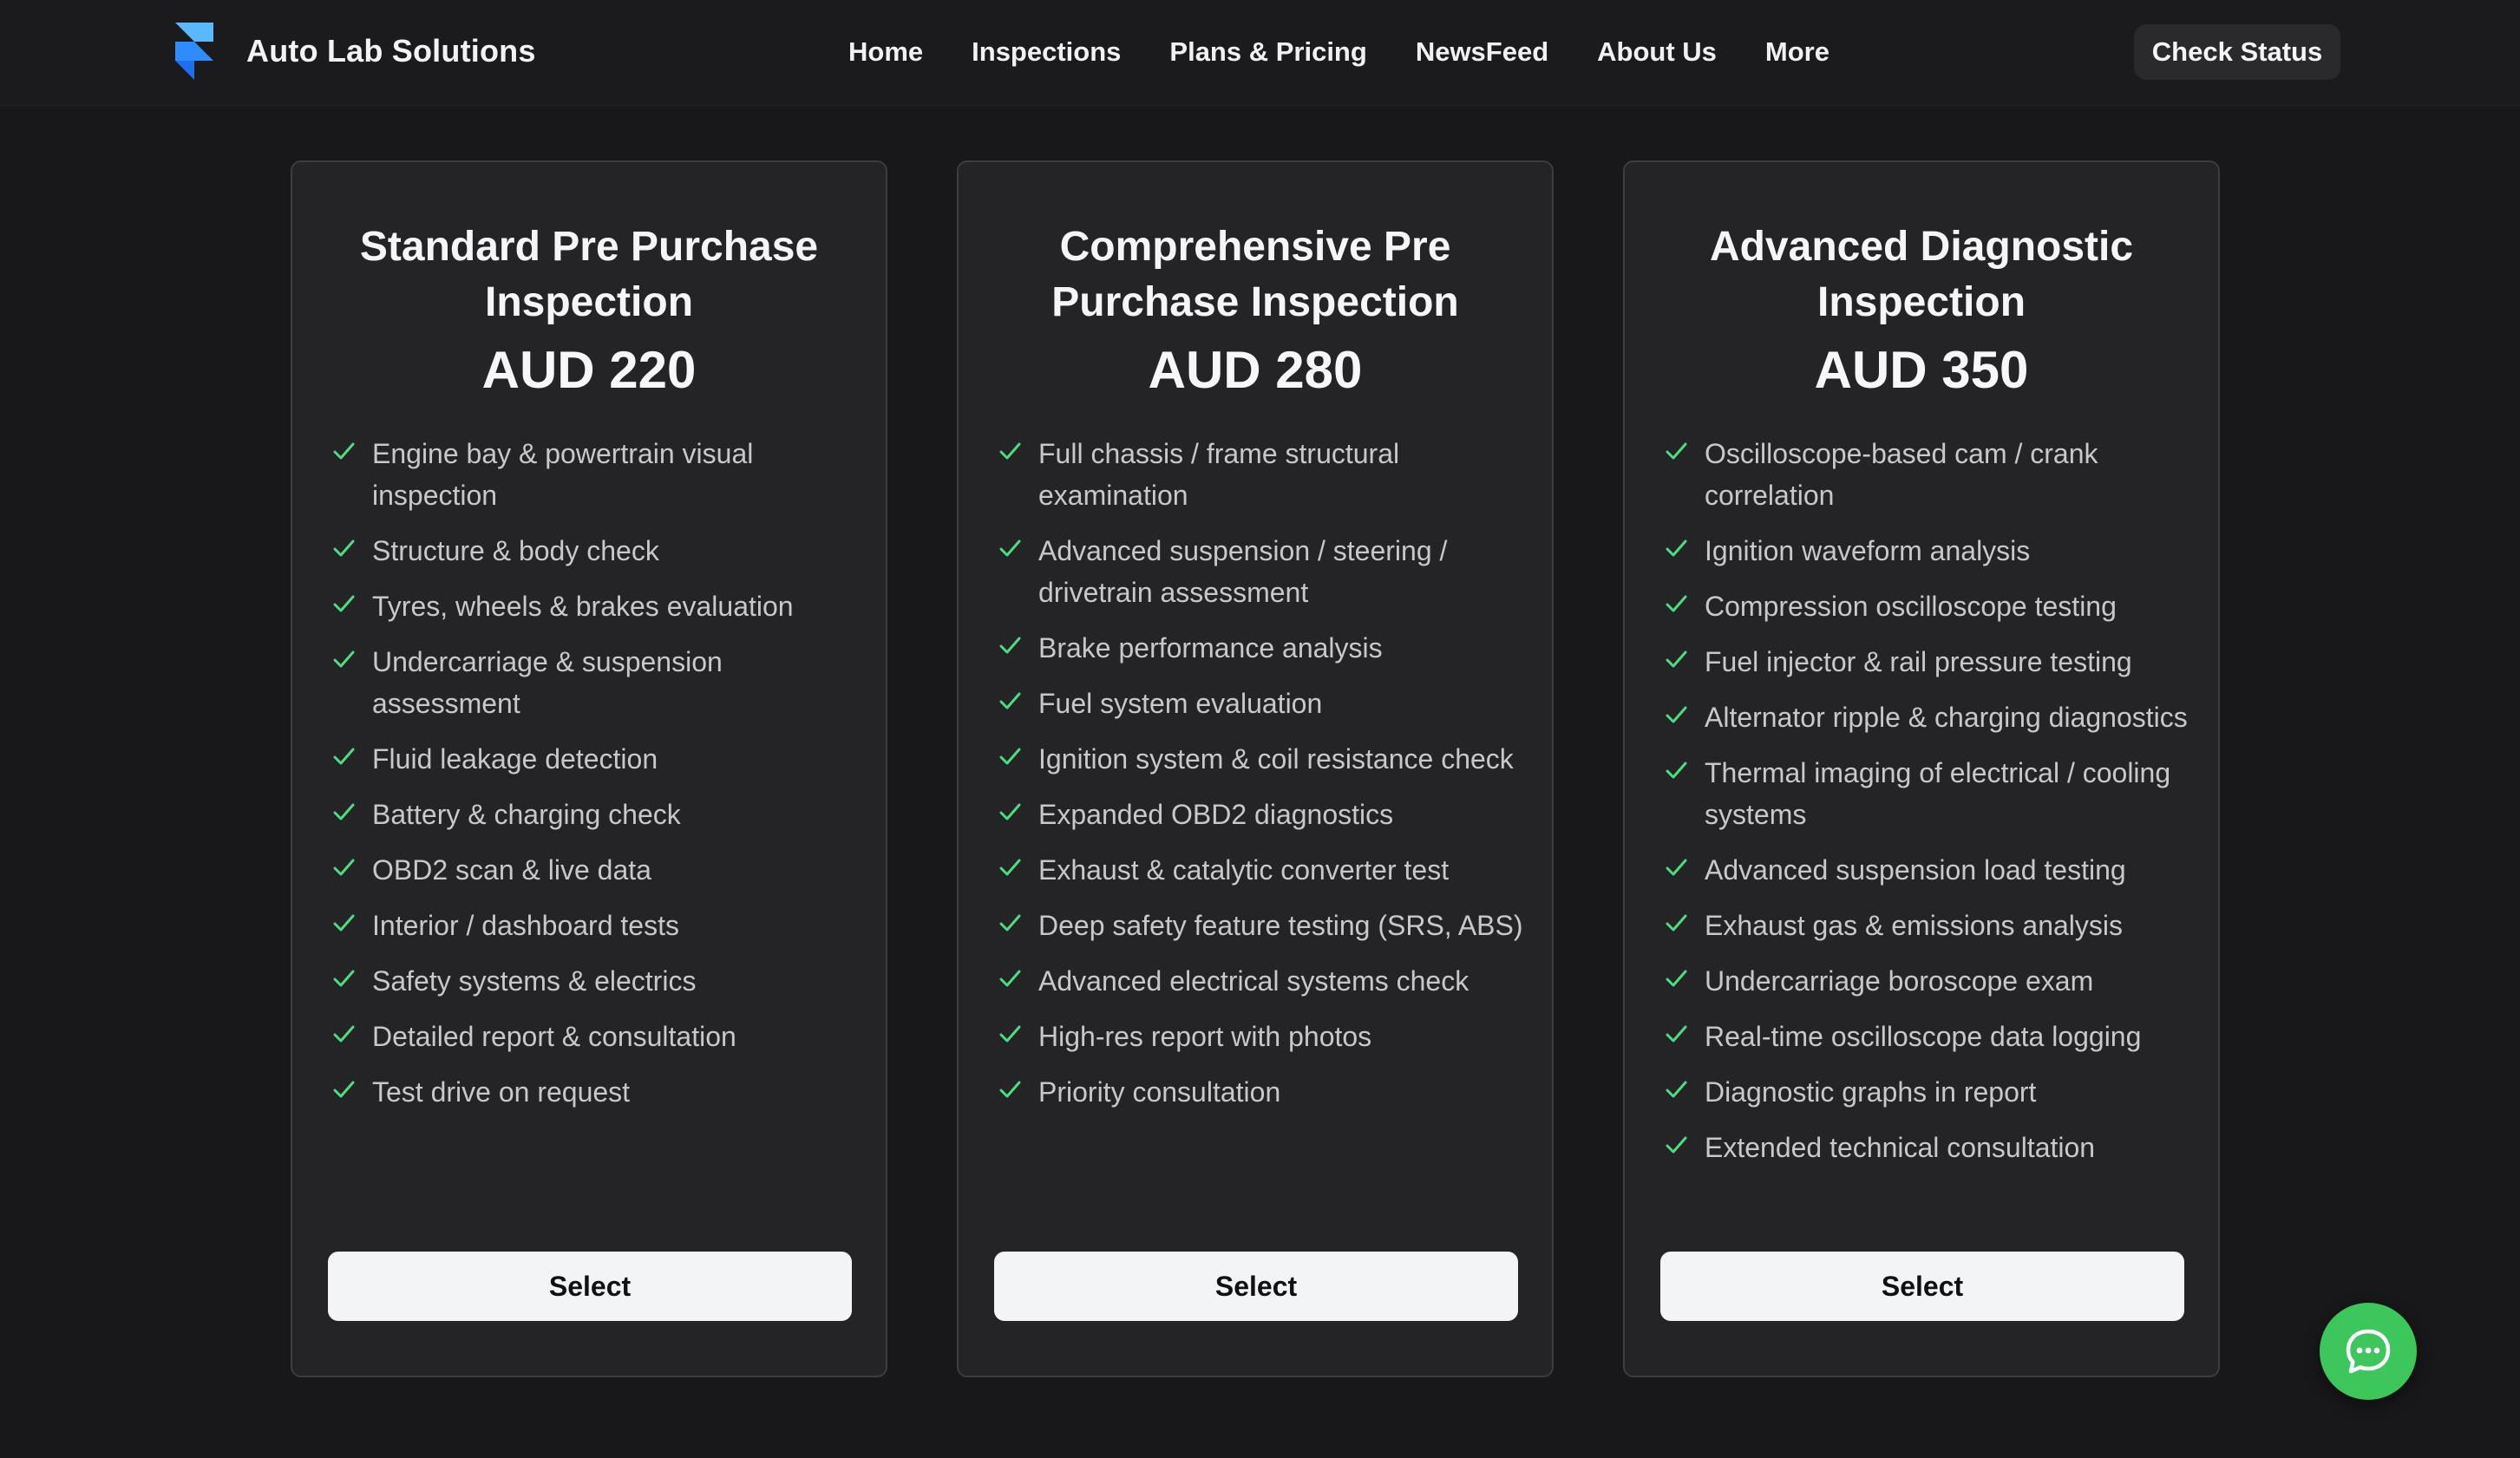 This screenshot has width=2520, height=1458. What do you see at coordinates (1657, 52) in the screenshot?
I see `nav-about-us: About Us` at bounding box center [1657, 52].